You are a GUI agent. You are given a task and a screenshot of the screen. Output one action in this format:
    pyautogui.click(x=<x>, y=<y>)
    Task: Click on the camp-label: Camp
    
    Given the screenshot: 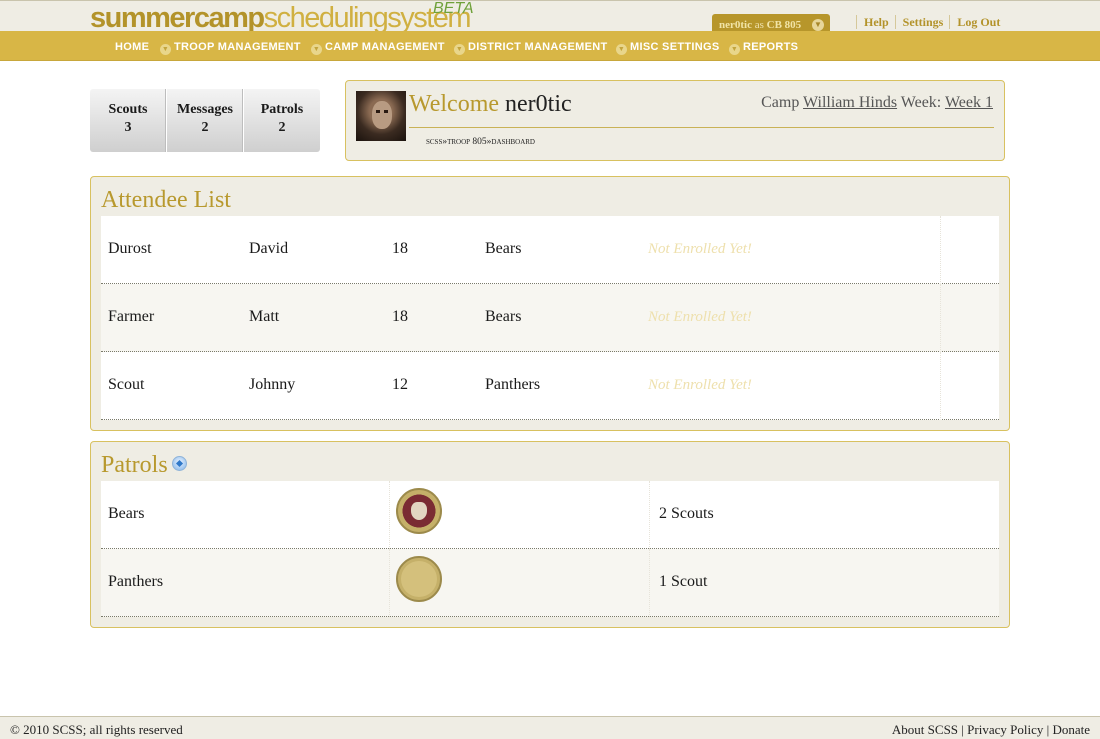 What is the action you would take?
    pyautogui.click(x=780, y=102)
    